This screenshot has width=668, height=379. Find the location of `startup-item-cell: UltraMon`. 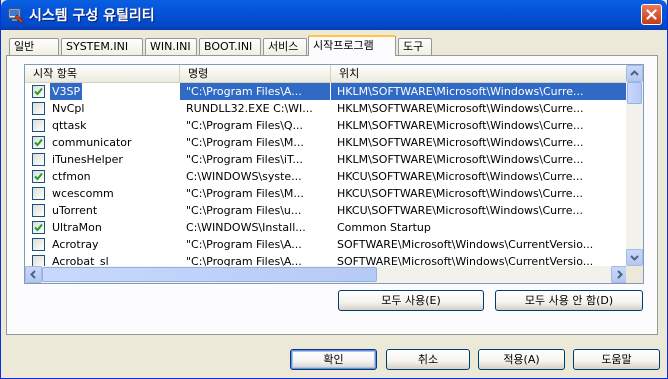

startup-item-cell: UltraMon is located at coordinates (102, 227).